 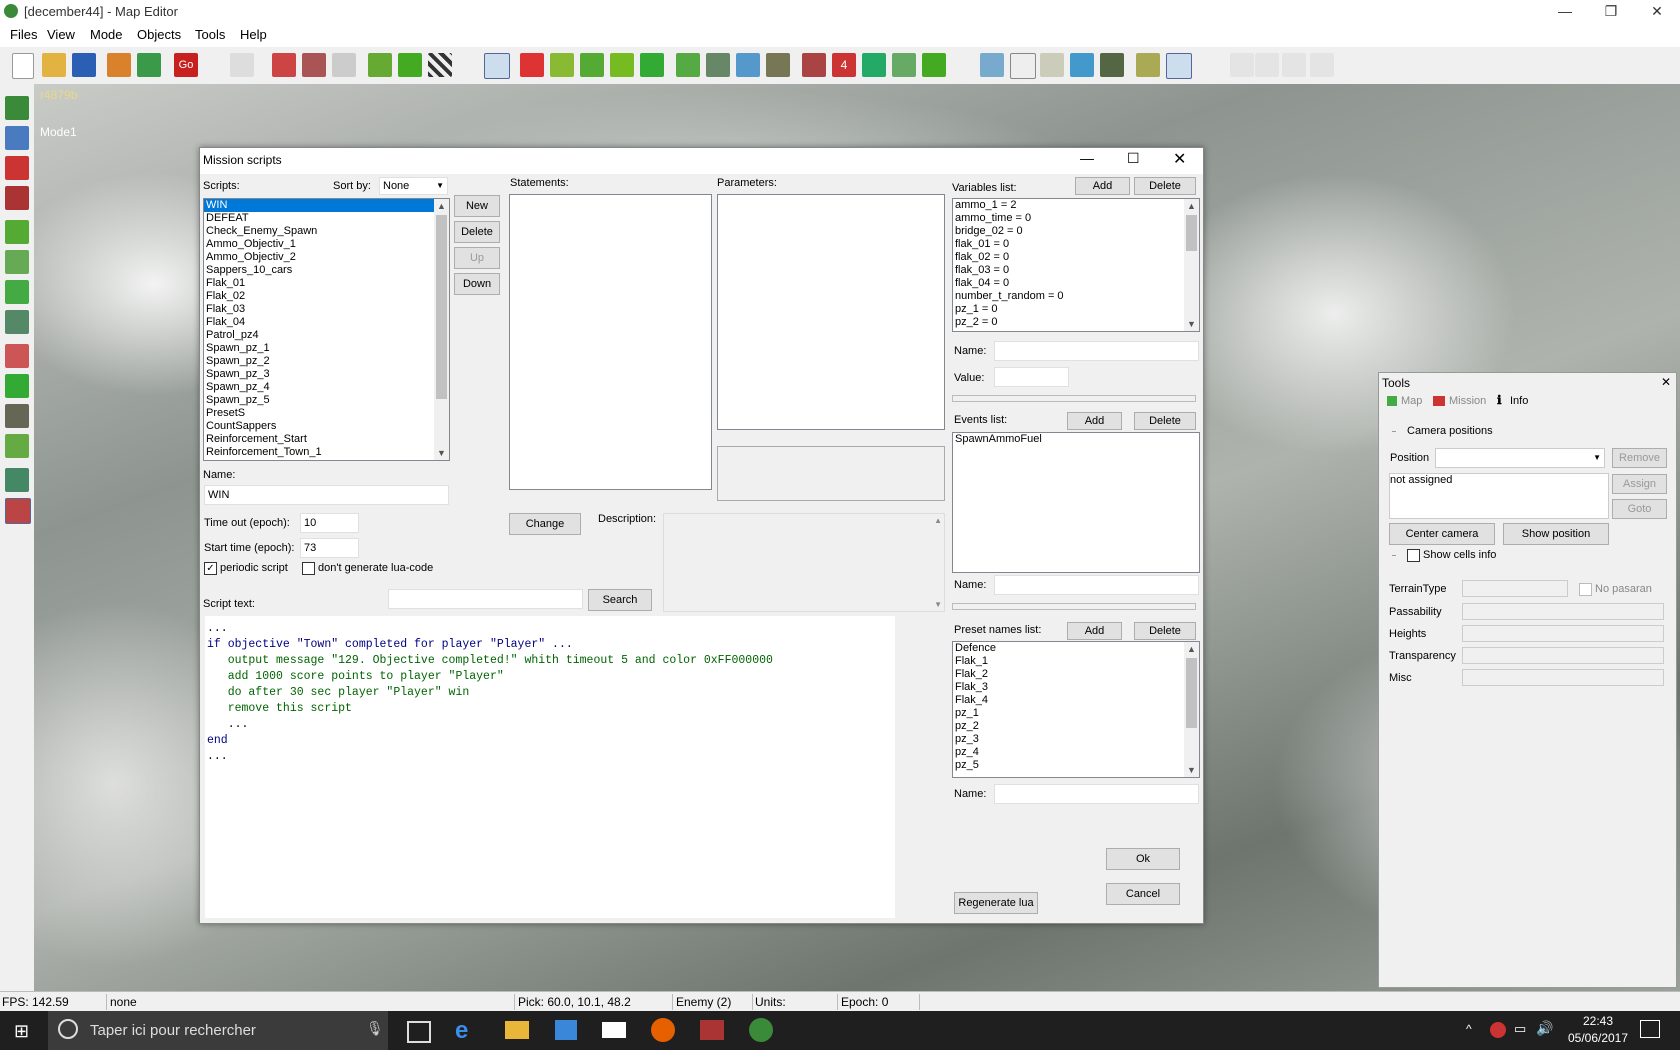 I want to click on tab-map: Map, so click(x=1411, y=401).